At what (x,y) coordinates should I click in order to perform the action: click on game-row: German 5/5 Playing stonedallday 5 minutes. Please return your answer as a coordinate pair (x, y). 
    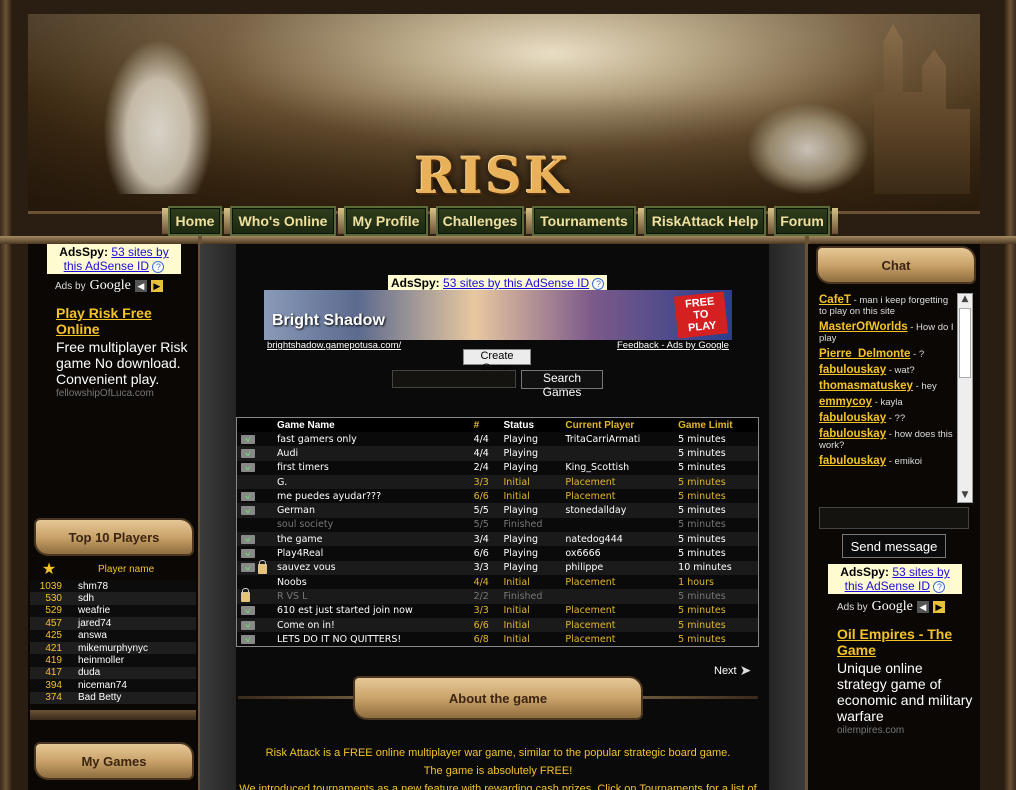
    Looking at the image, I should click on (497, 510).